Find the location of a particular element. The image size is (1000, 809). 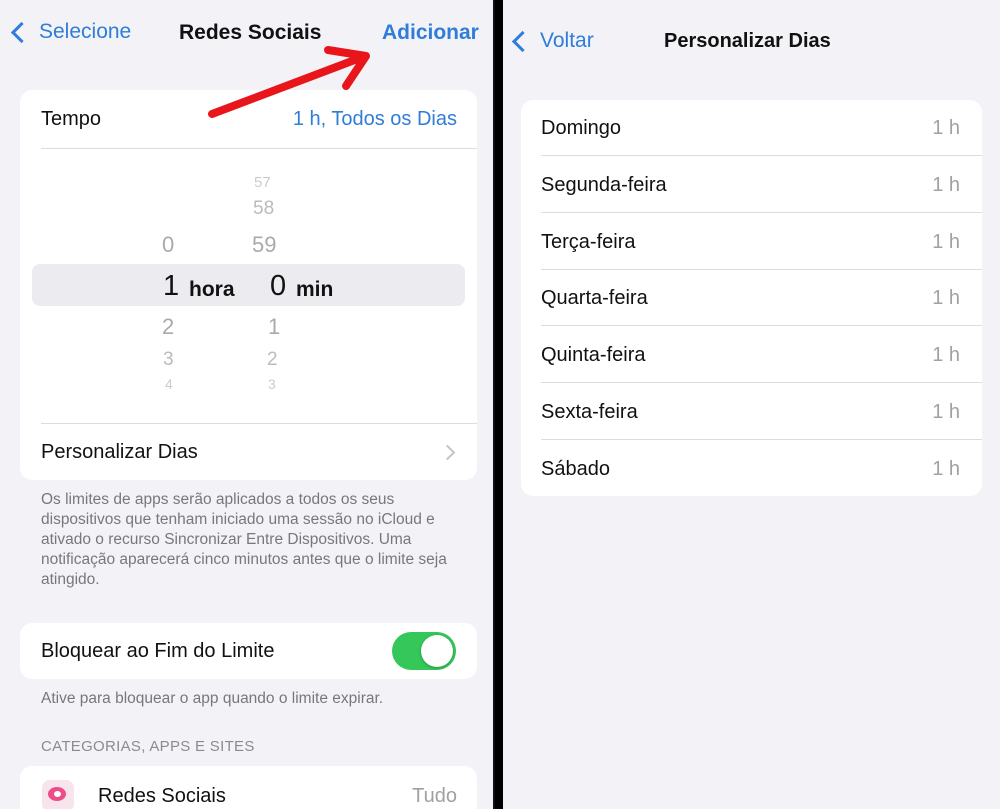

day-label: Domingo is located at coordinates (581, 127).